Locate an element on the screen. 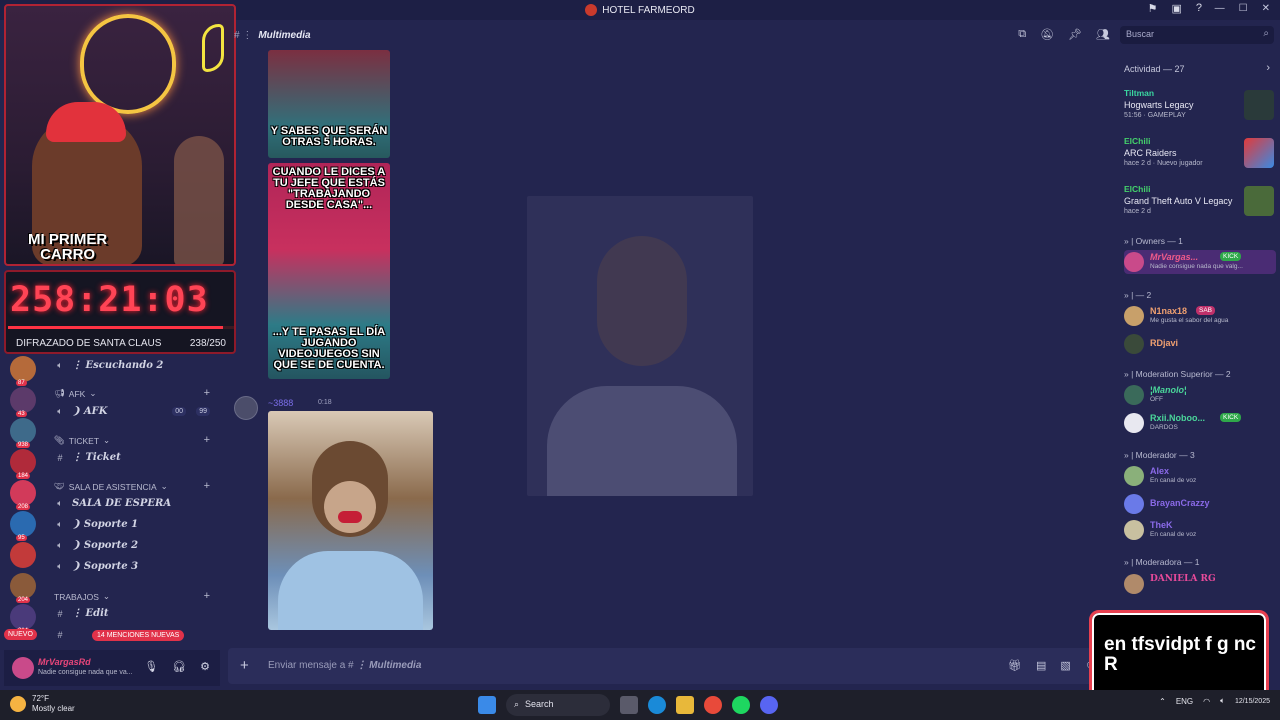  member-item: DANIELA RG is located at coordinates (1200, 584).